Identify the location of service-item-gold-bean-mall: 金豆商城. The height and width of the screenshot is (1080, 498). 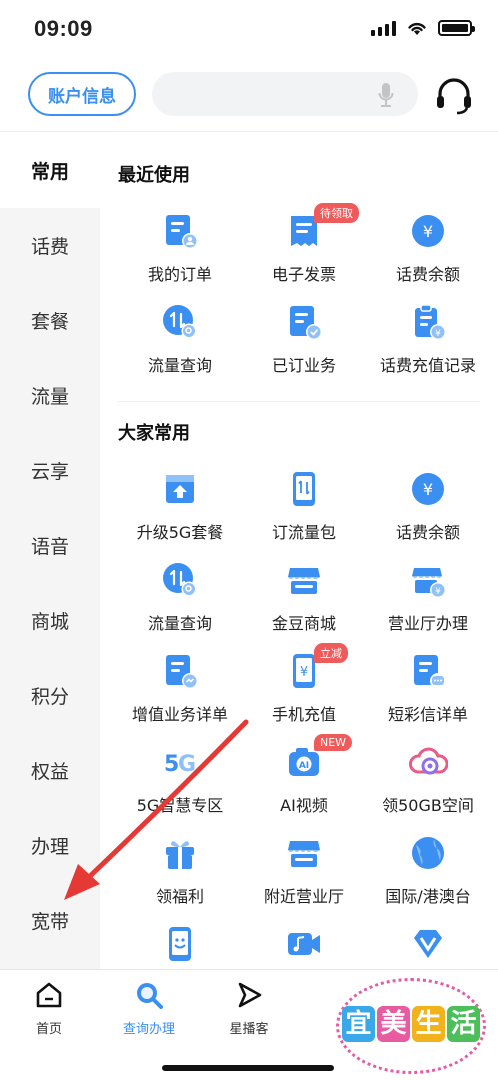
(304, 597).